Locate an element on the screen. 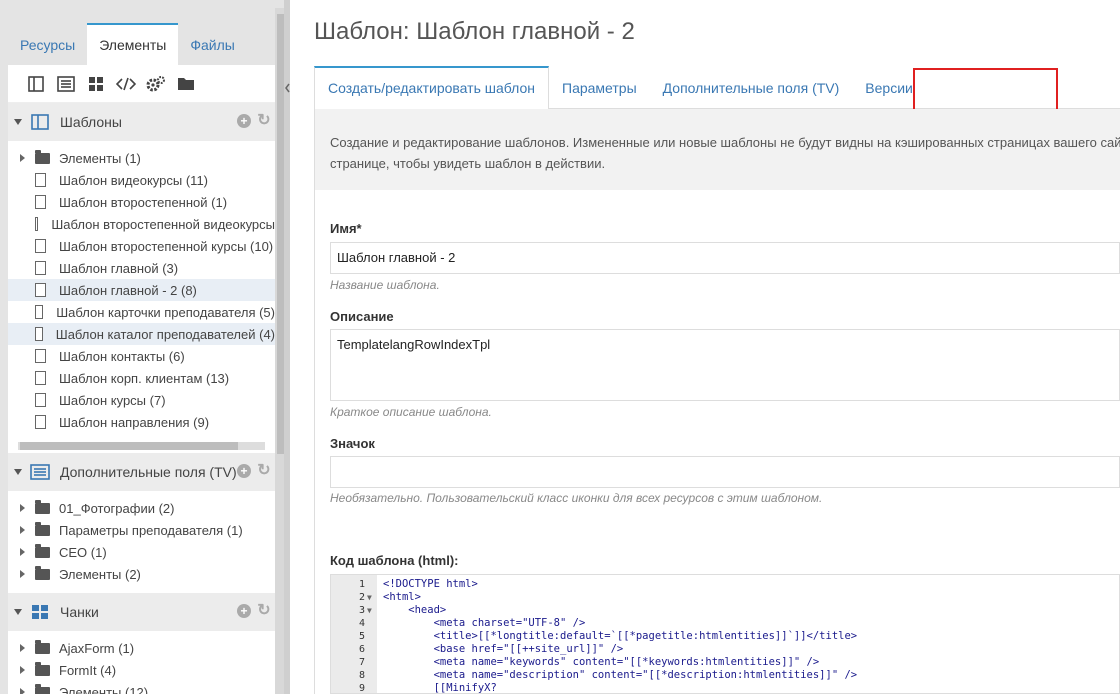 This screenshot has height=694, width=1120. tree-file-item: Шаблон главной - 2 (8) is located at coordinates (141, 290).